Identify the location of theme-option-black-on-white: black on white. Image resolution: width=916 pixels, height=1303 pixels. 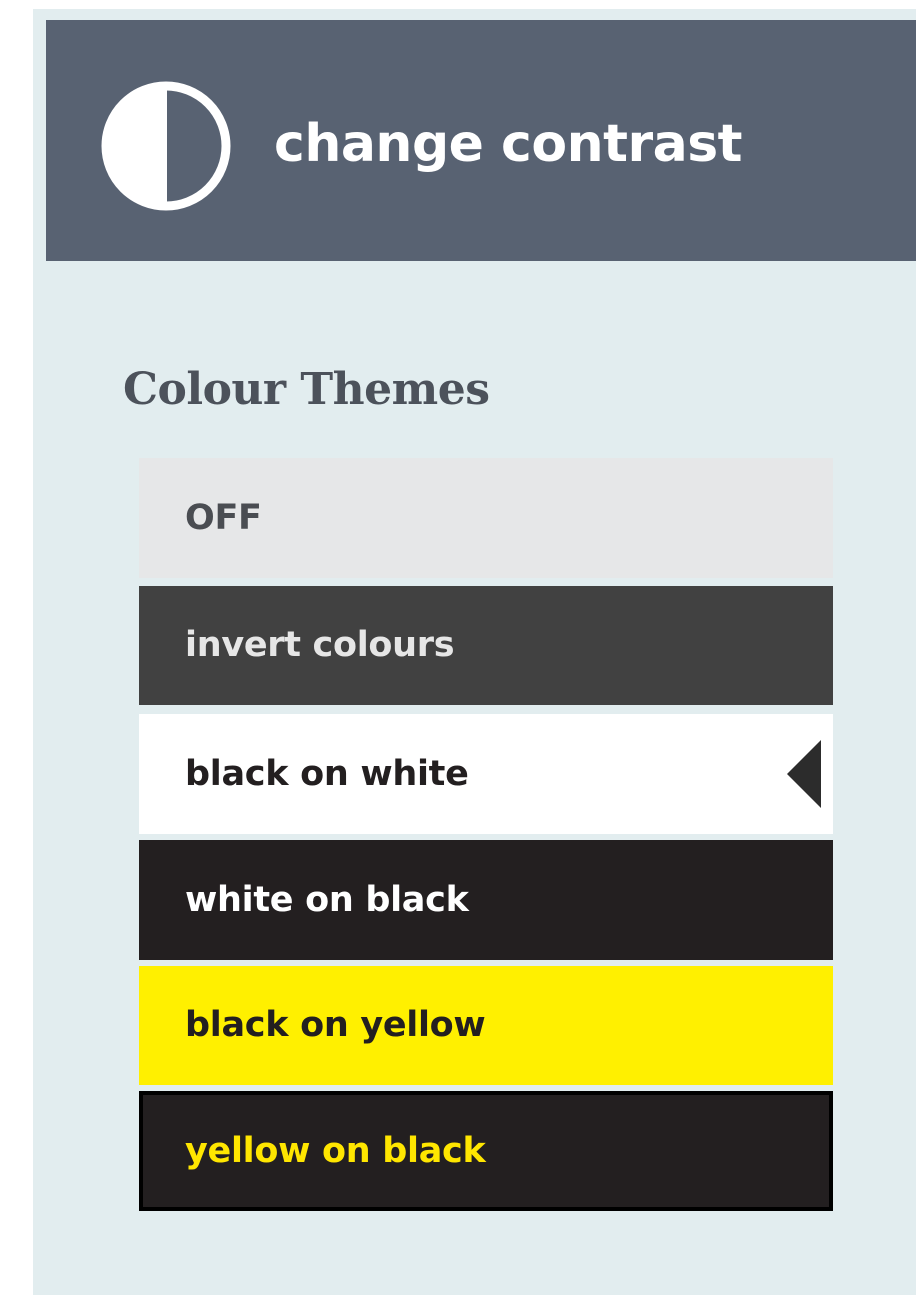
(486, 774).